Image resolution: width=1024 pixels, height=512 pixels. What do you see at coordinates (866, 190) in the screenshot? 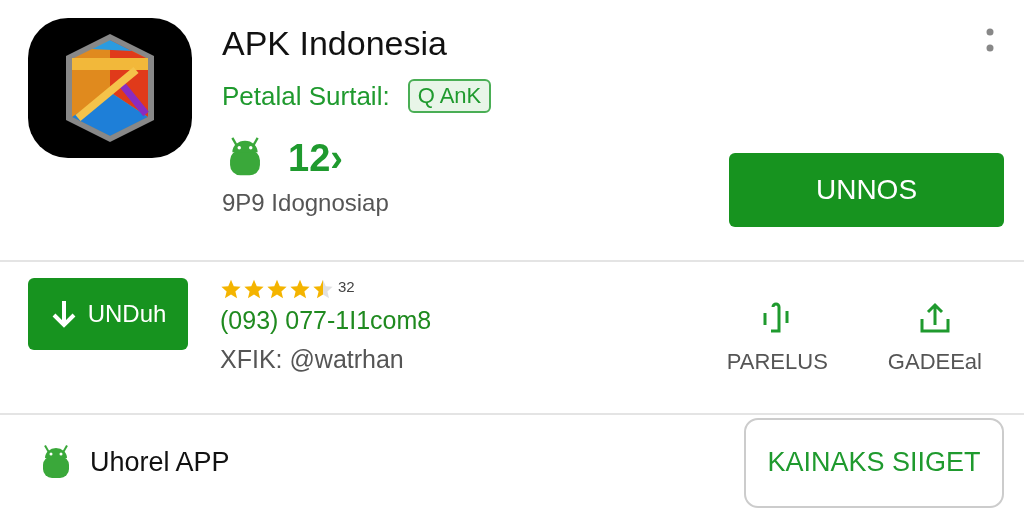
I see `install-button: UNNOS` at bounding box center [866, 190].